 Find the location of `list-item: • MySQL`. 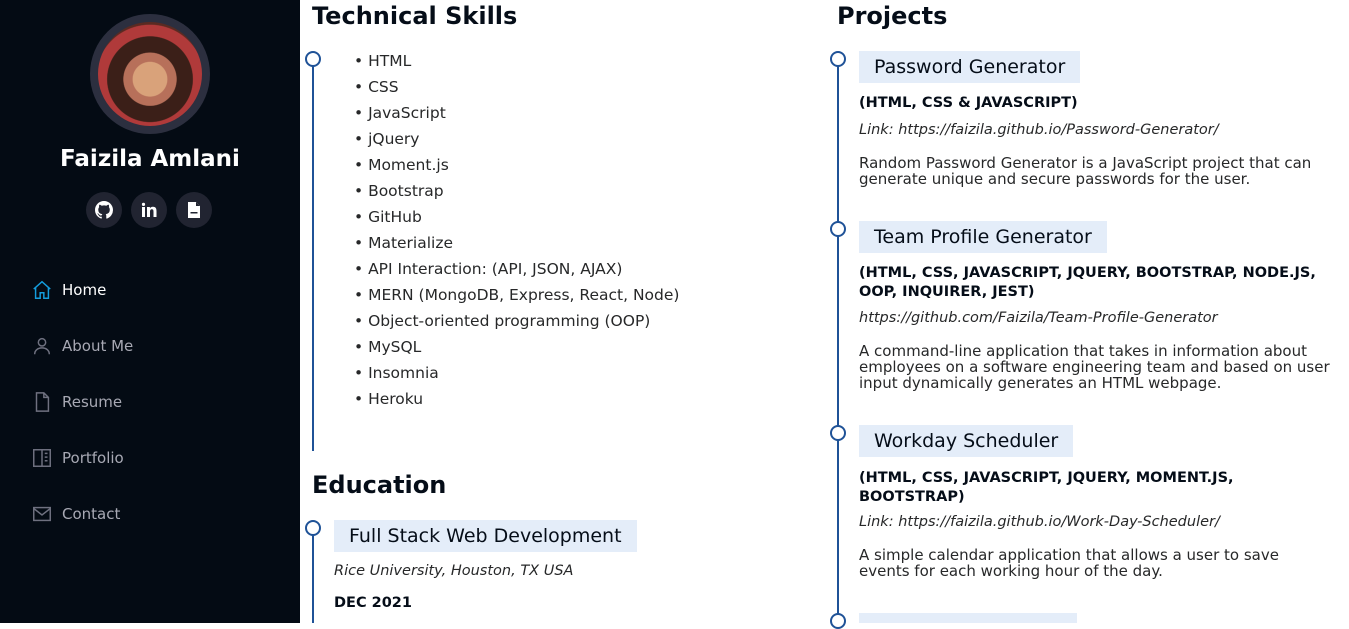

list-item: • MySQL is located at coordinates (388, 347).